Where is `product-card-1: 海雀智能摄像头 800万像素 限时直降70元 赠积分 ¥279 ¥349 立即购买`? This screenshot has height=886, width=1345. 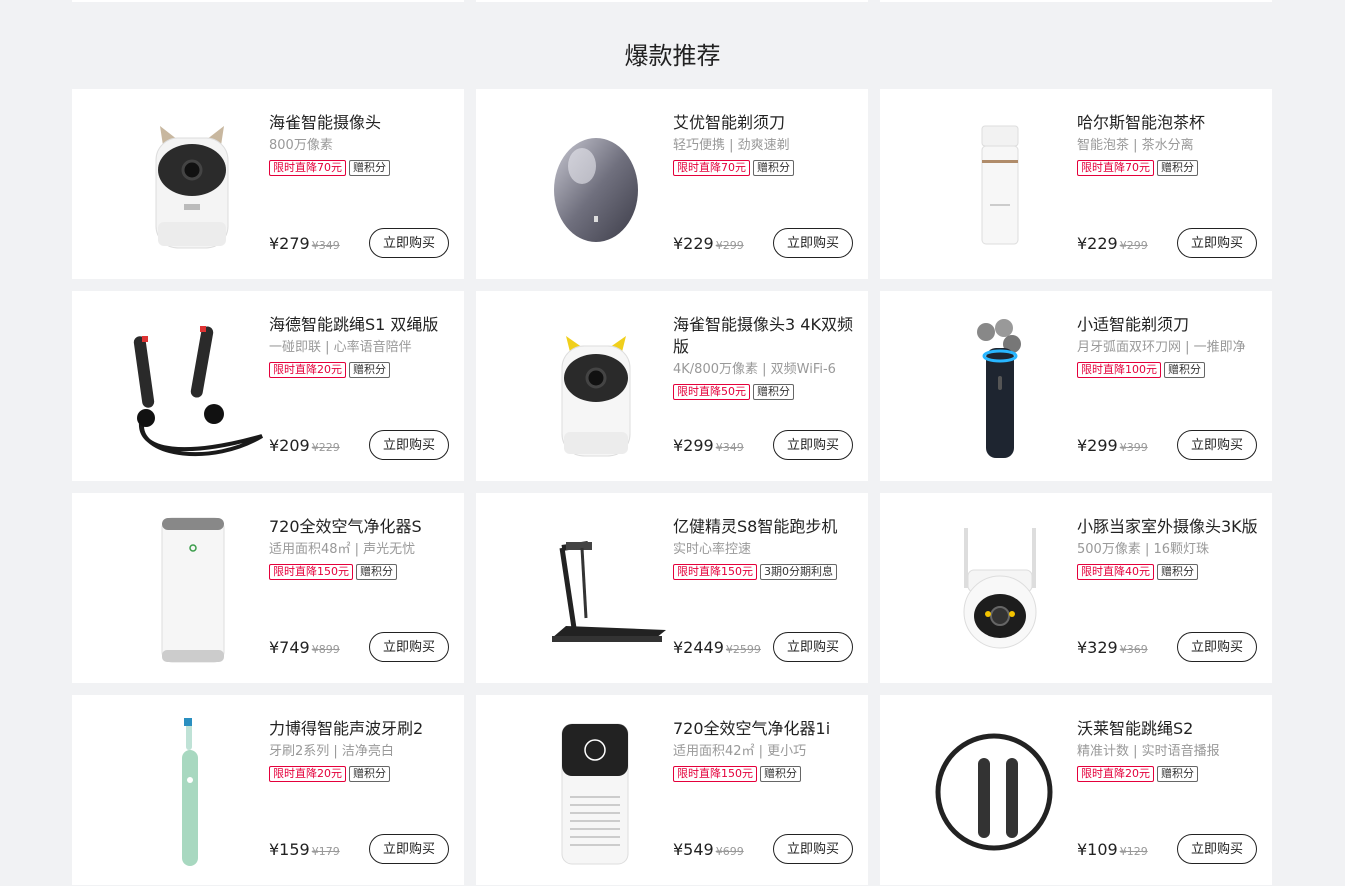
product-card-1: 海雀智能摄像头 800万像素 限时直降70元 赠积分 ¥279 ¥349 立即购买 is located at coordinates (268, 184).